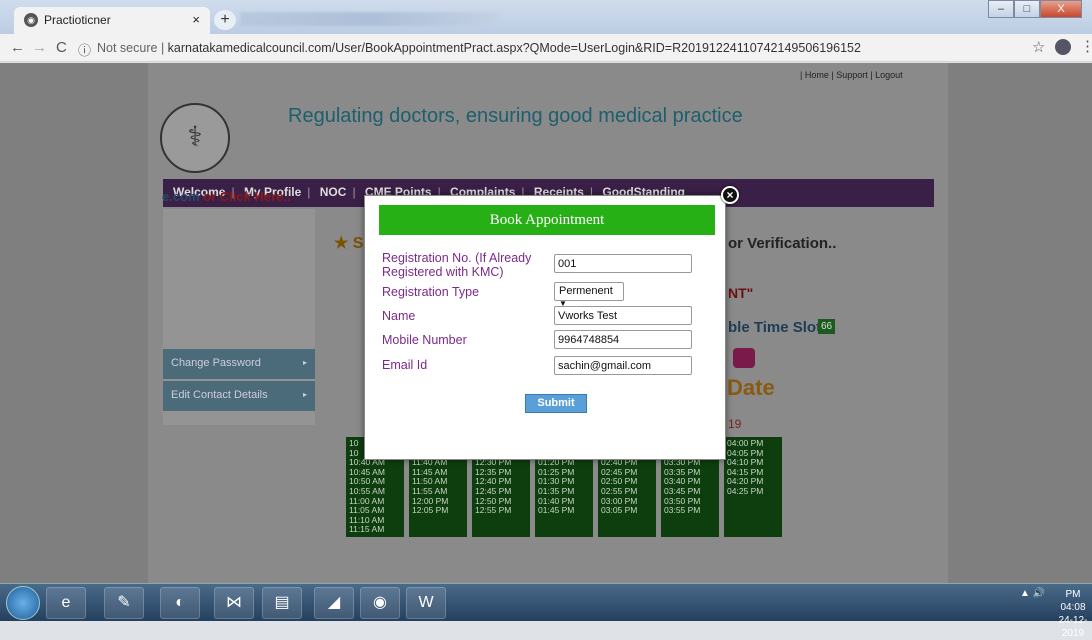 This screenshot has height=640, width=1092. I want to click on time-slot: 12:55 PM, so click(501, 511).